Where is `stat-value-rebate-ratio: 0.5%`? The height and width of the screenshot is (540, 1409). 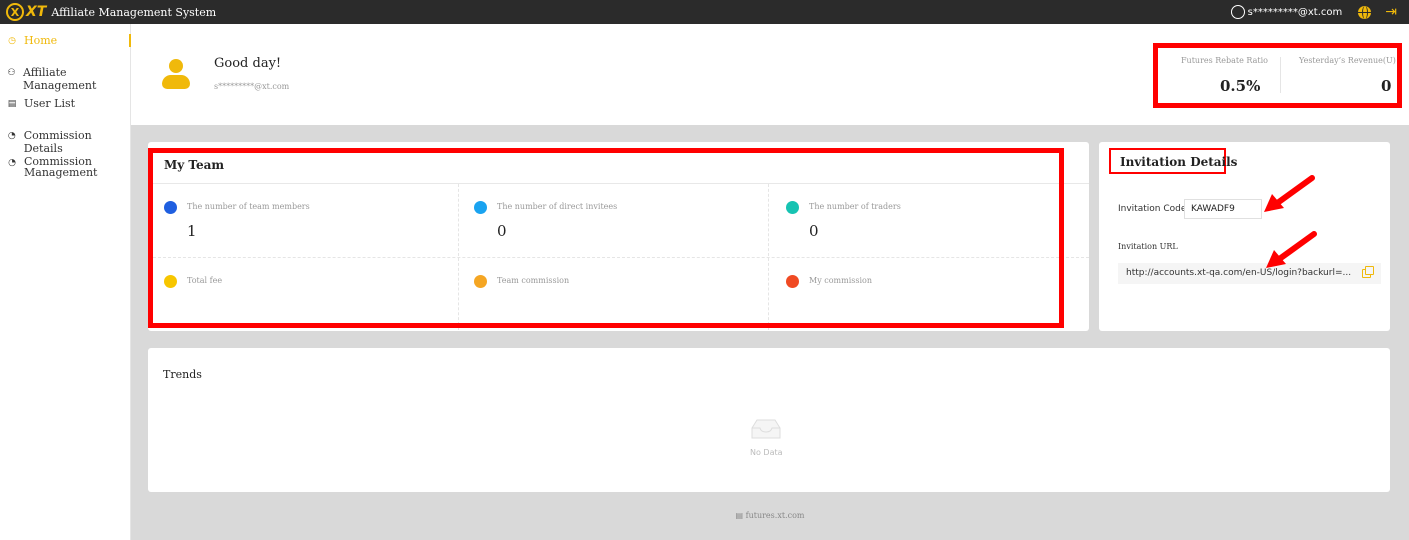
stat-value-rebate-ratio: 0.5% is located at coordinates (1240, 86).